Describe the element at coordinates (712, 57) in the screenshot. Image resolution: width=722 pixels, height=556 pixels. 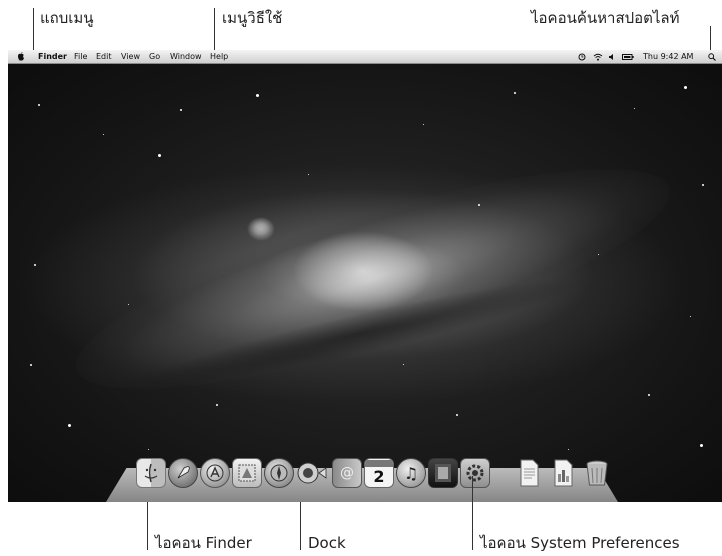
I see `spotlight-icon` at that location.